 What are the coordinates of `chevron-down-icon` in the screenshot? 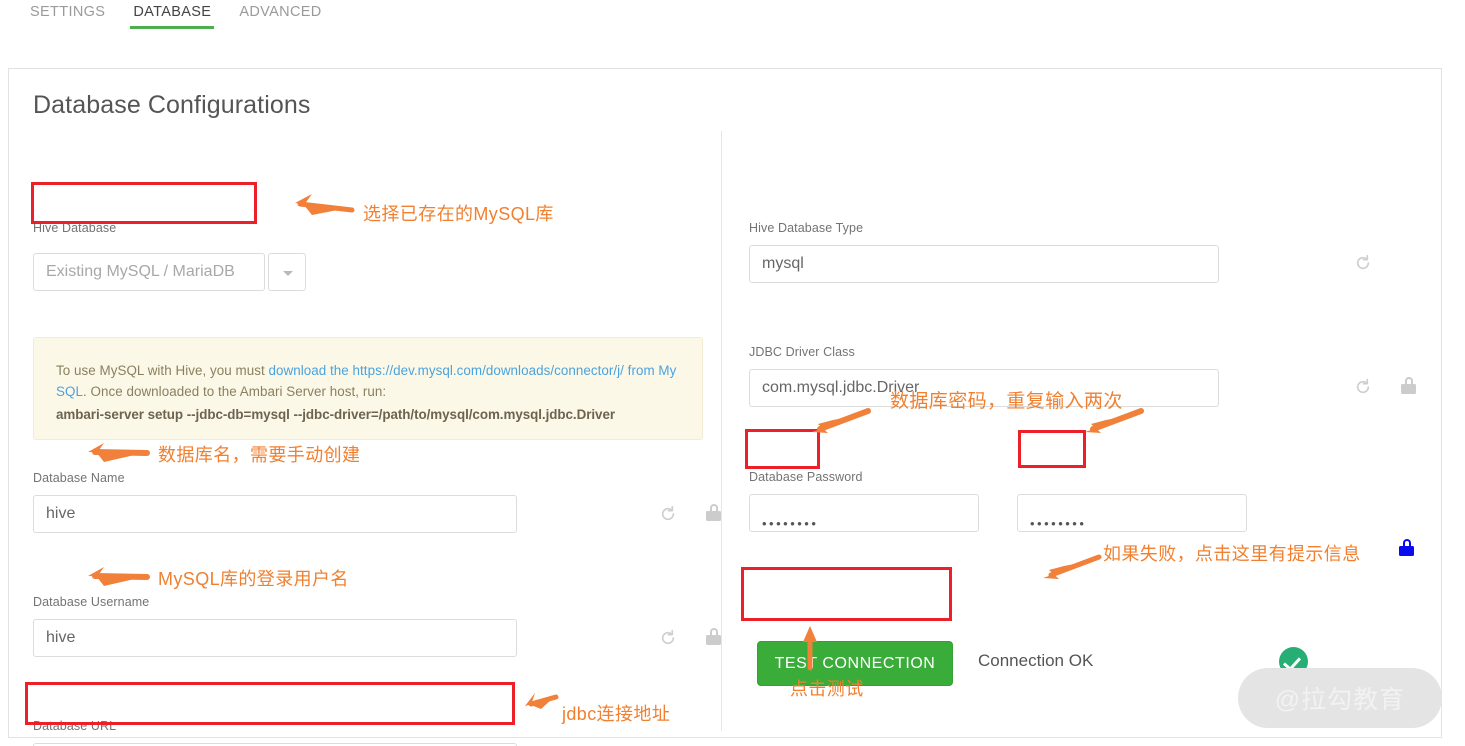 It's located at (287, 272).